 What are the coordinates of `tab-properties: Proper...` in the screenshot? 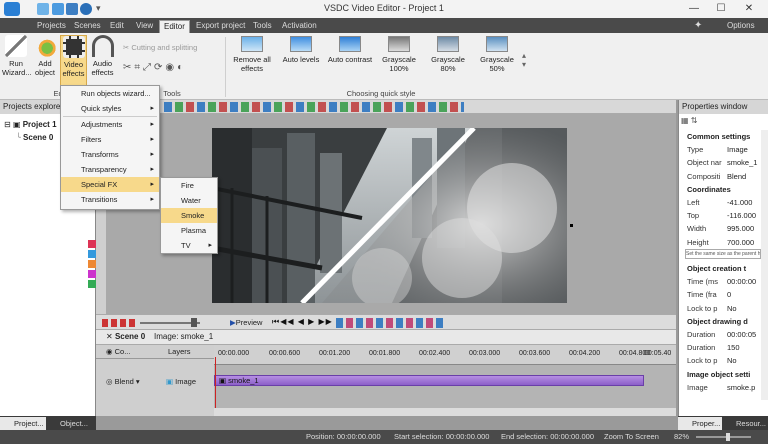 It's located at (700, 423).